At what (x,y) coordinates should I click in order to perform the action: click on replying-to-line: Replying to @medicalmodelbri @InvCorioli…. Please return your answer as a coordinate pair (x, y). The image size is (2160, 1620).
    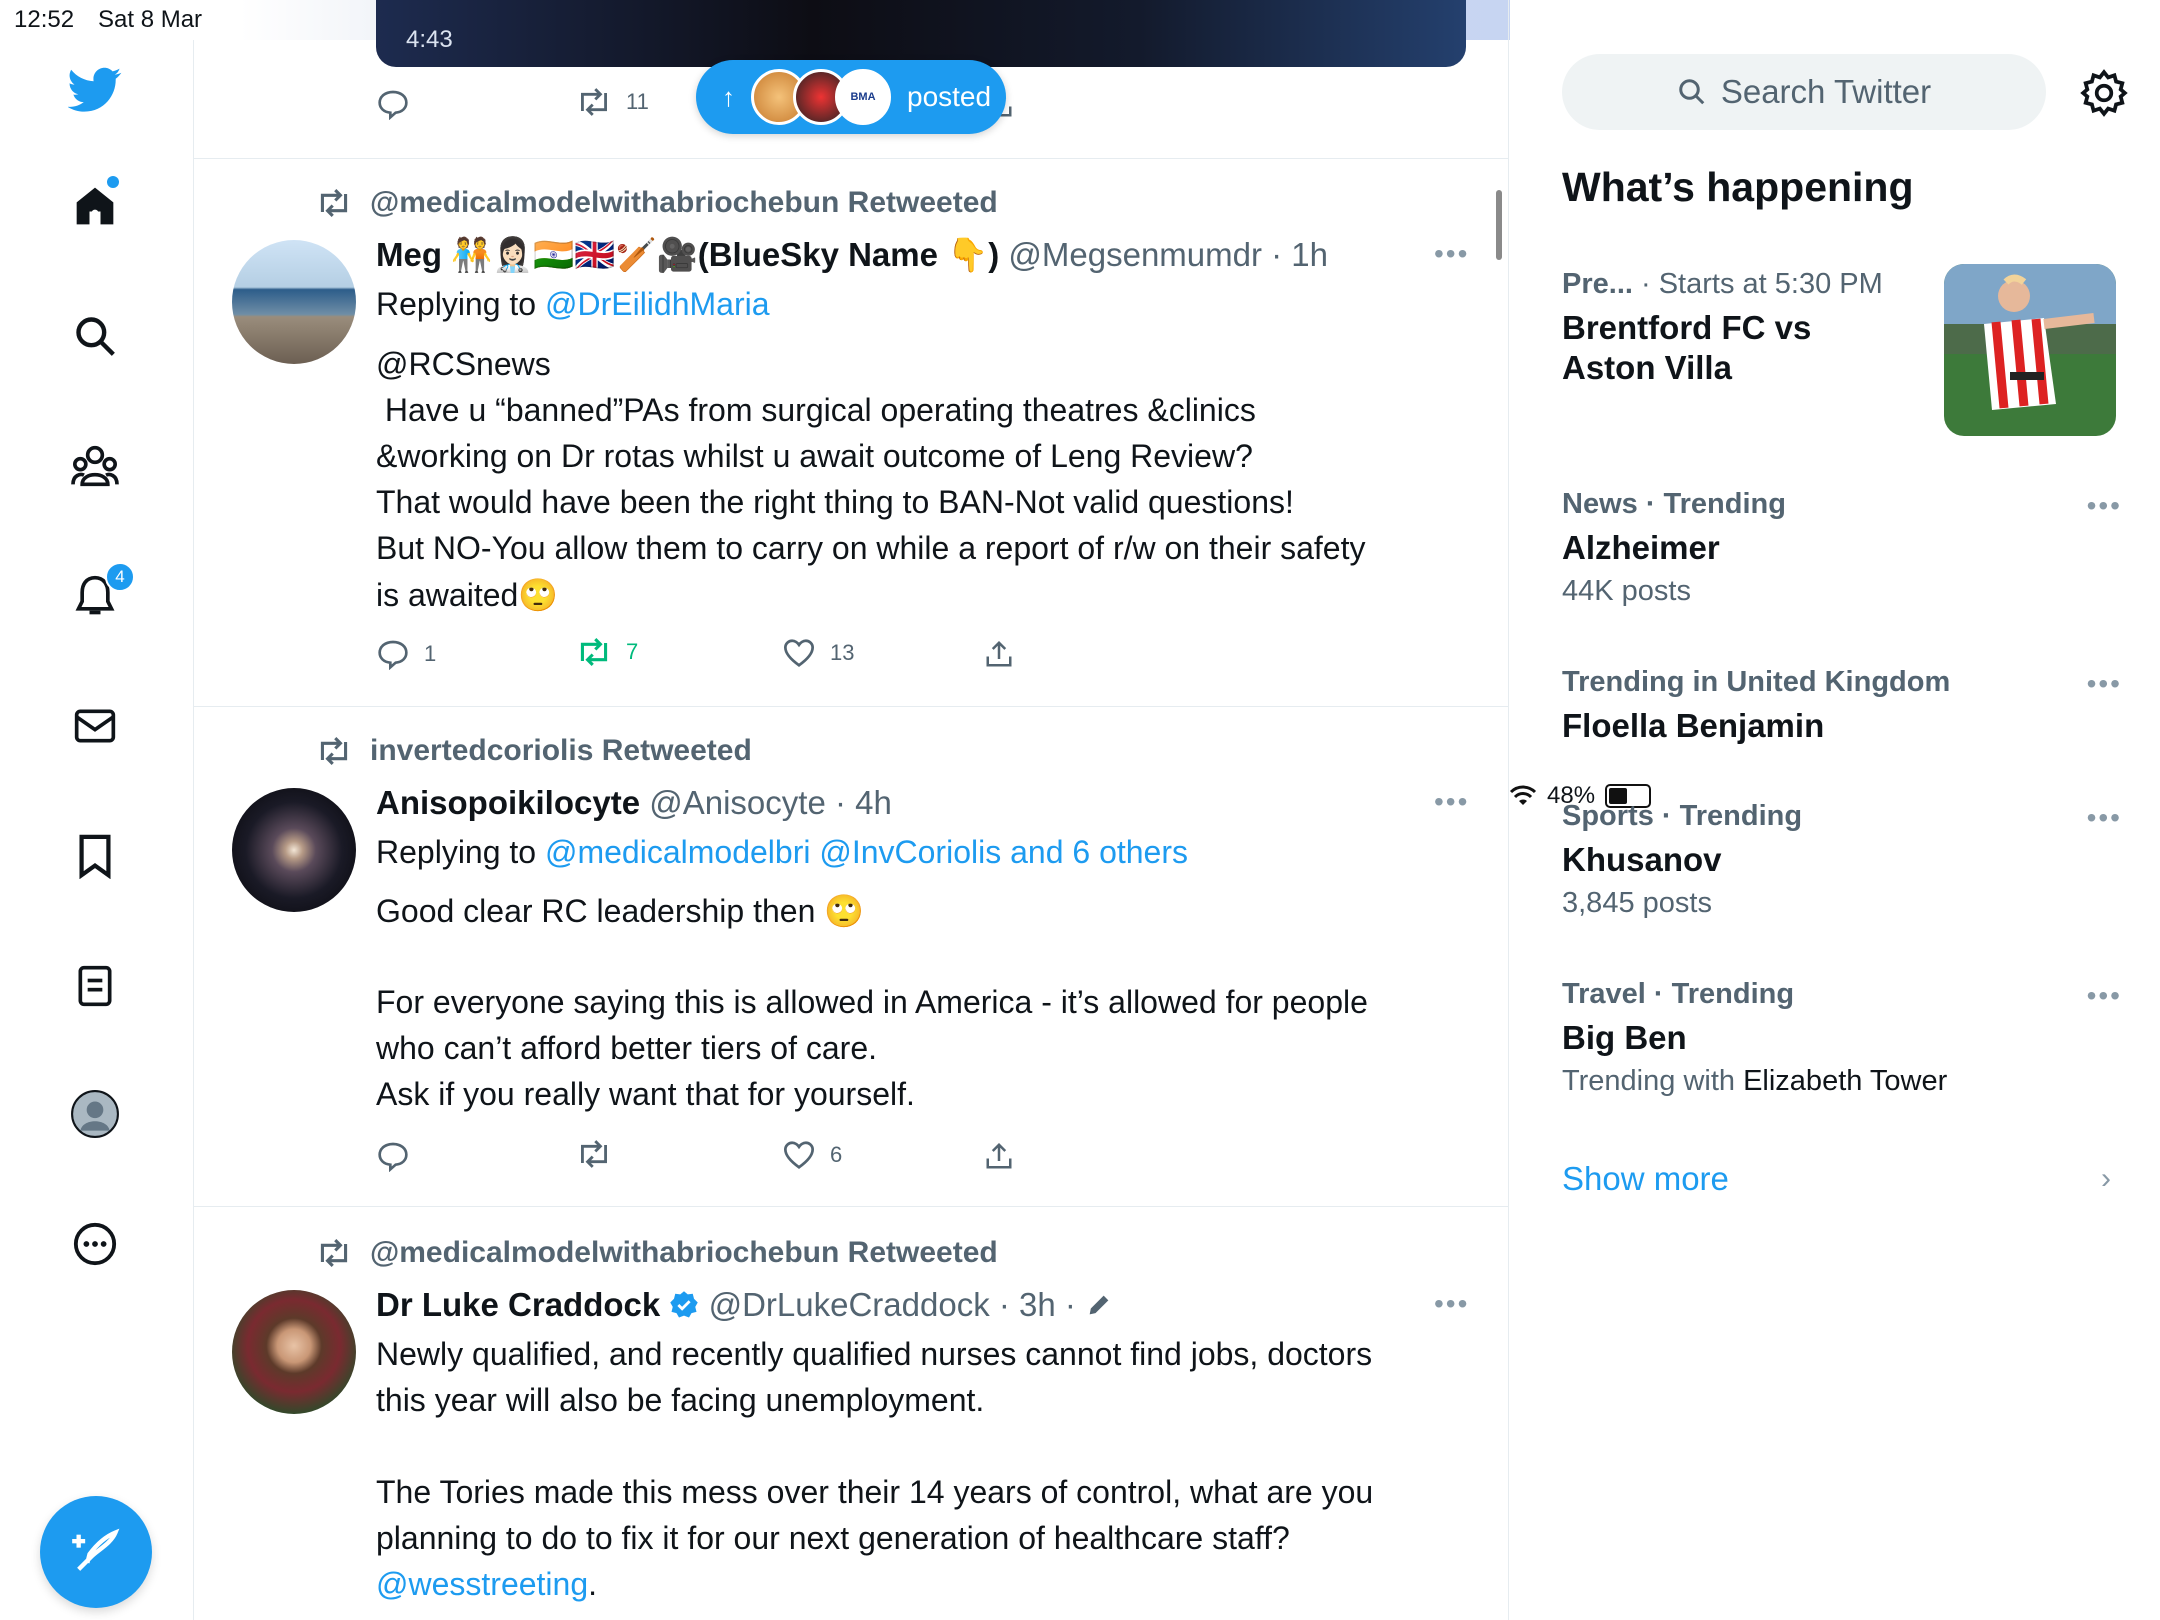
    Looking at the image, I should click on (782, 852).